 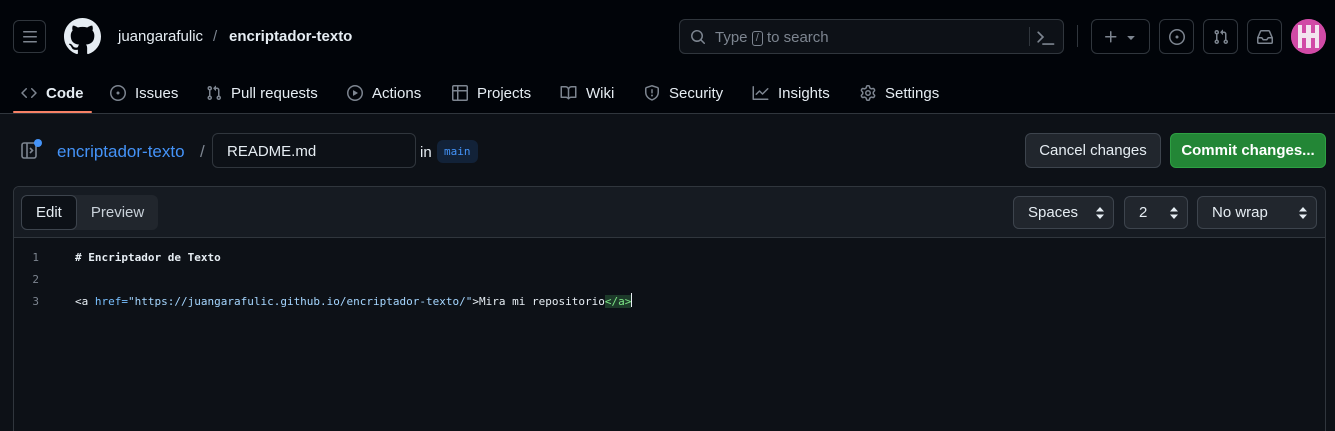 I want to click on attribute-name: href=, so click(x=111, y=301).